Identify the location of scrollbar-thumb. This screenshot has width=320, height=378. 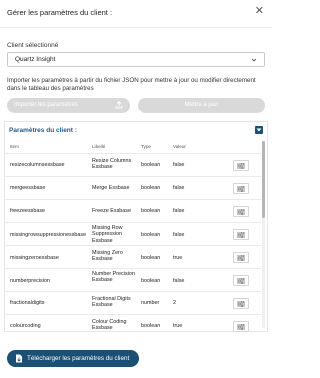
(263, 179).